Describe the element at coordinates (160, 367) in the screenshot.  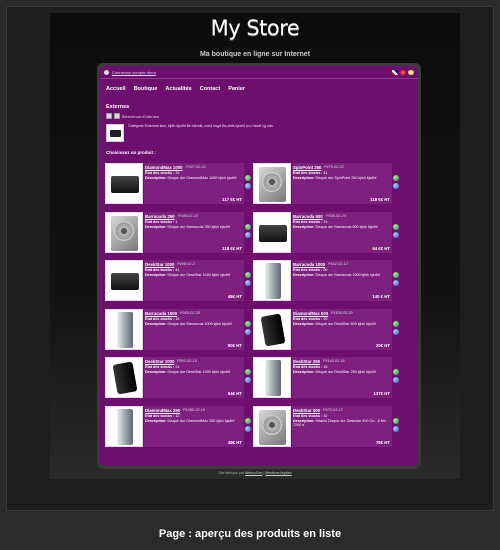
I see `stock-label: Etat des stocks :` at that location.